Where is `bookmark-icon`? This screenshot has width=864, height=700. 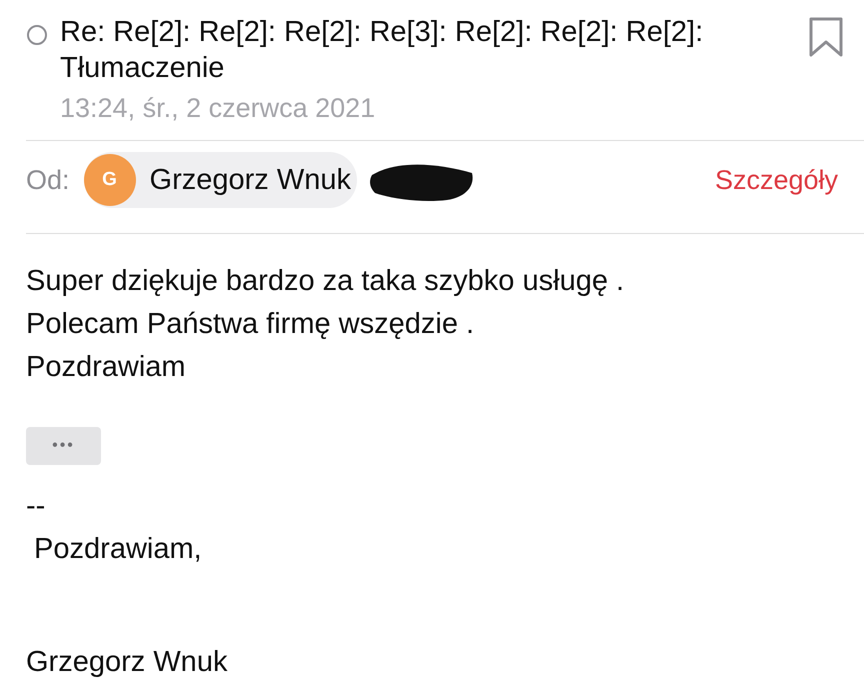 bookmark-icon is located at coordinates (826, 37).